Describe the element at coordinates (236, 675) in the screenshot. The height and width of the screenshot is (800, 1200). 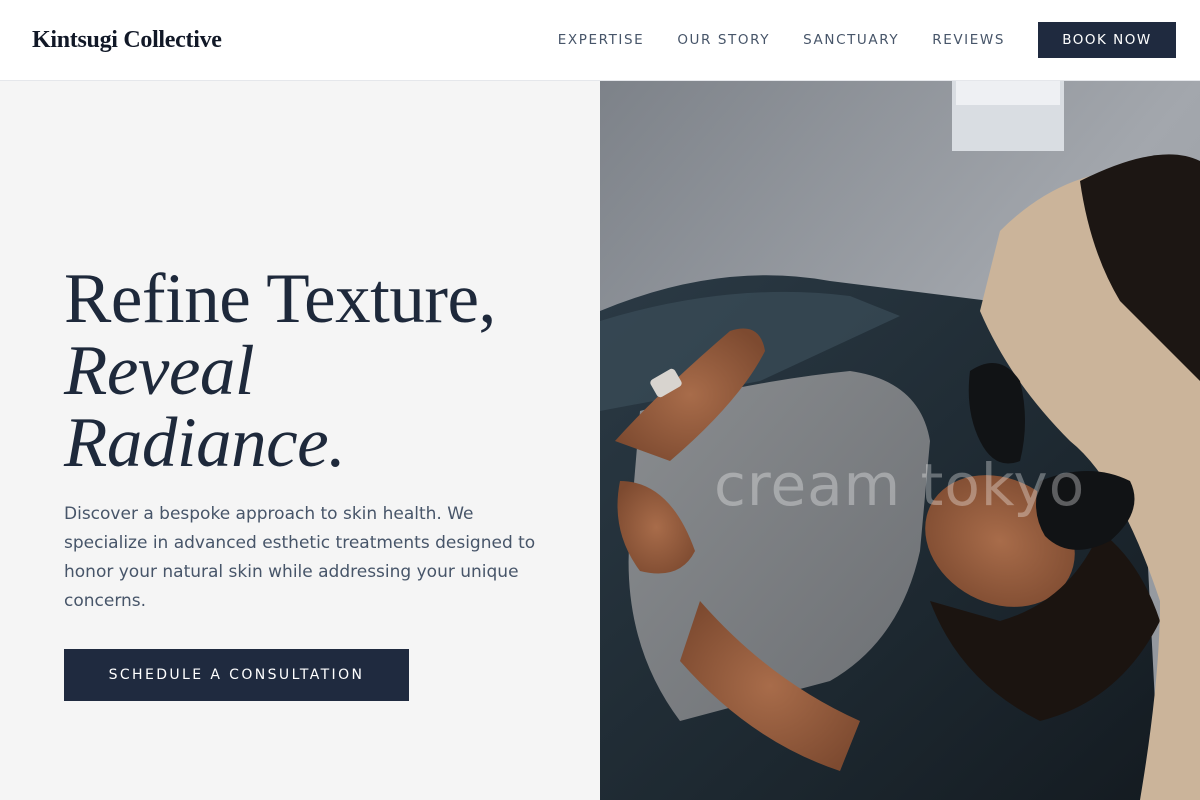
I see `schedule-consultation-button: SCHEDULE A CONSULTATION` at that location.